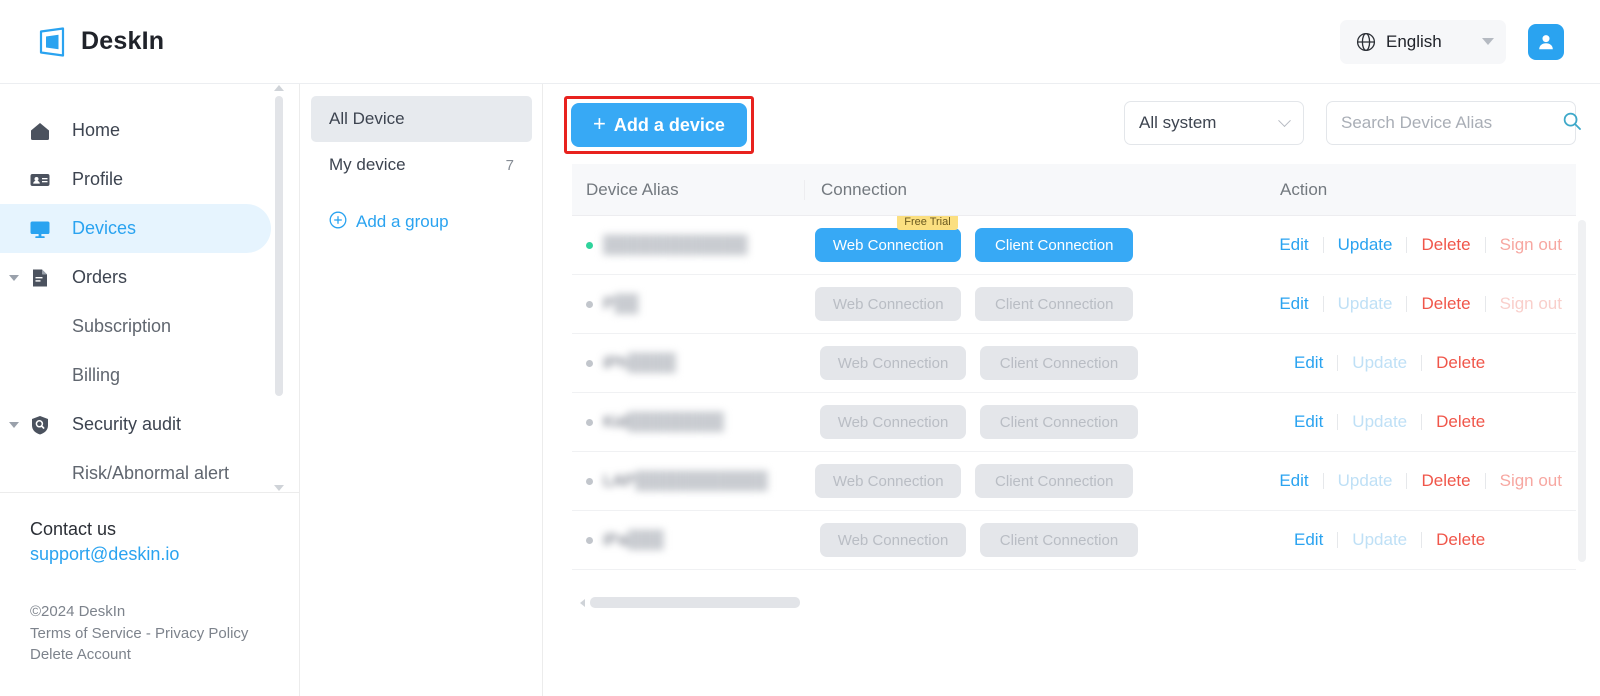 The image size is (1600, 696). I want to click on add-device-label: Add a device, so click(669, 124).